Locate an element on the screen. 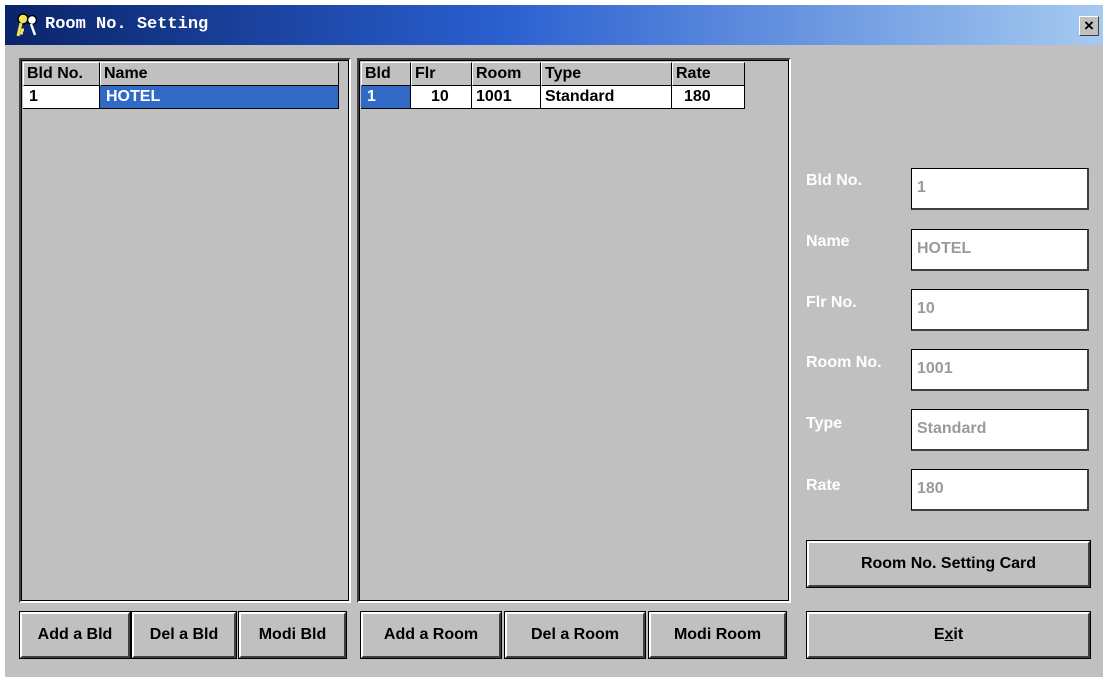 This screenshot has width=1105, height=679. field-rate: 180 is located at coordinates (1000, 490).